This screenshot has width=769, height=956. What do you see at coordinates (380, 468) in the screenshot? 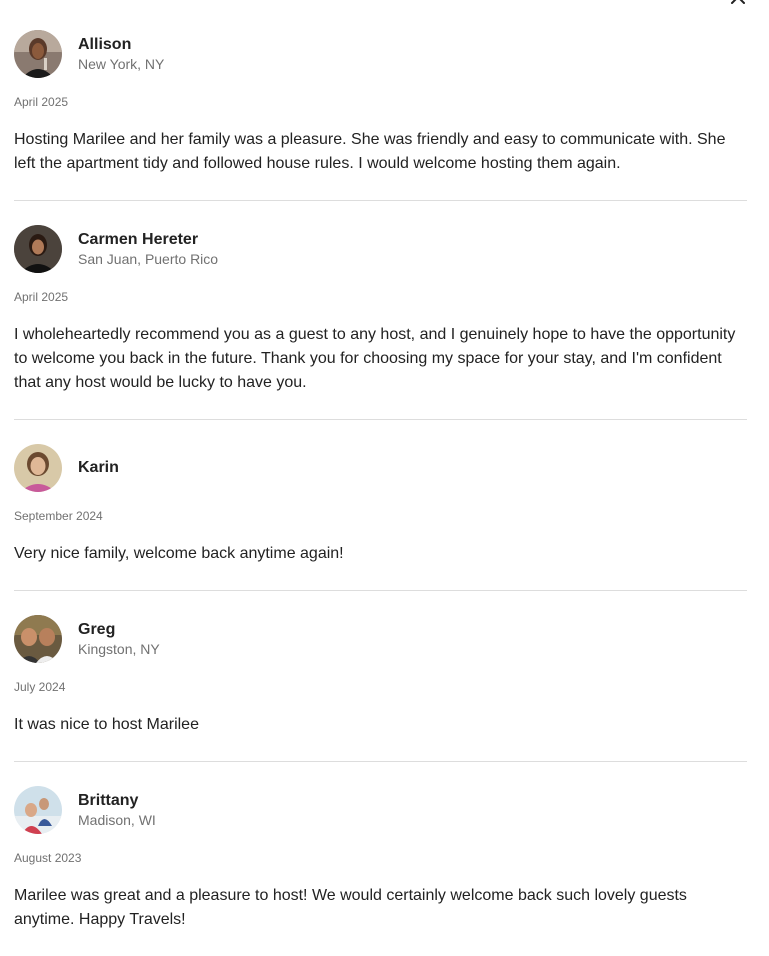
I see `reviewer-header: Karin` at bounding box center [380, 468].